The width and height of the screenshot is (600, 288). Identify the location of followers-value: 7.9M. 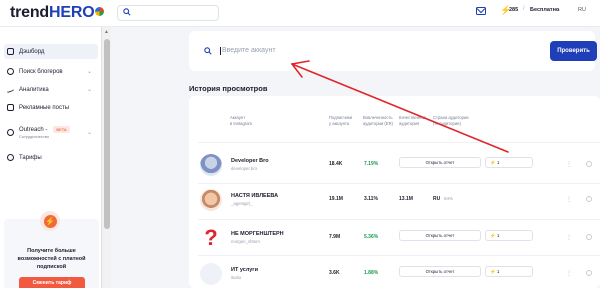
(335, 237).